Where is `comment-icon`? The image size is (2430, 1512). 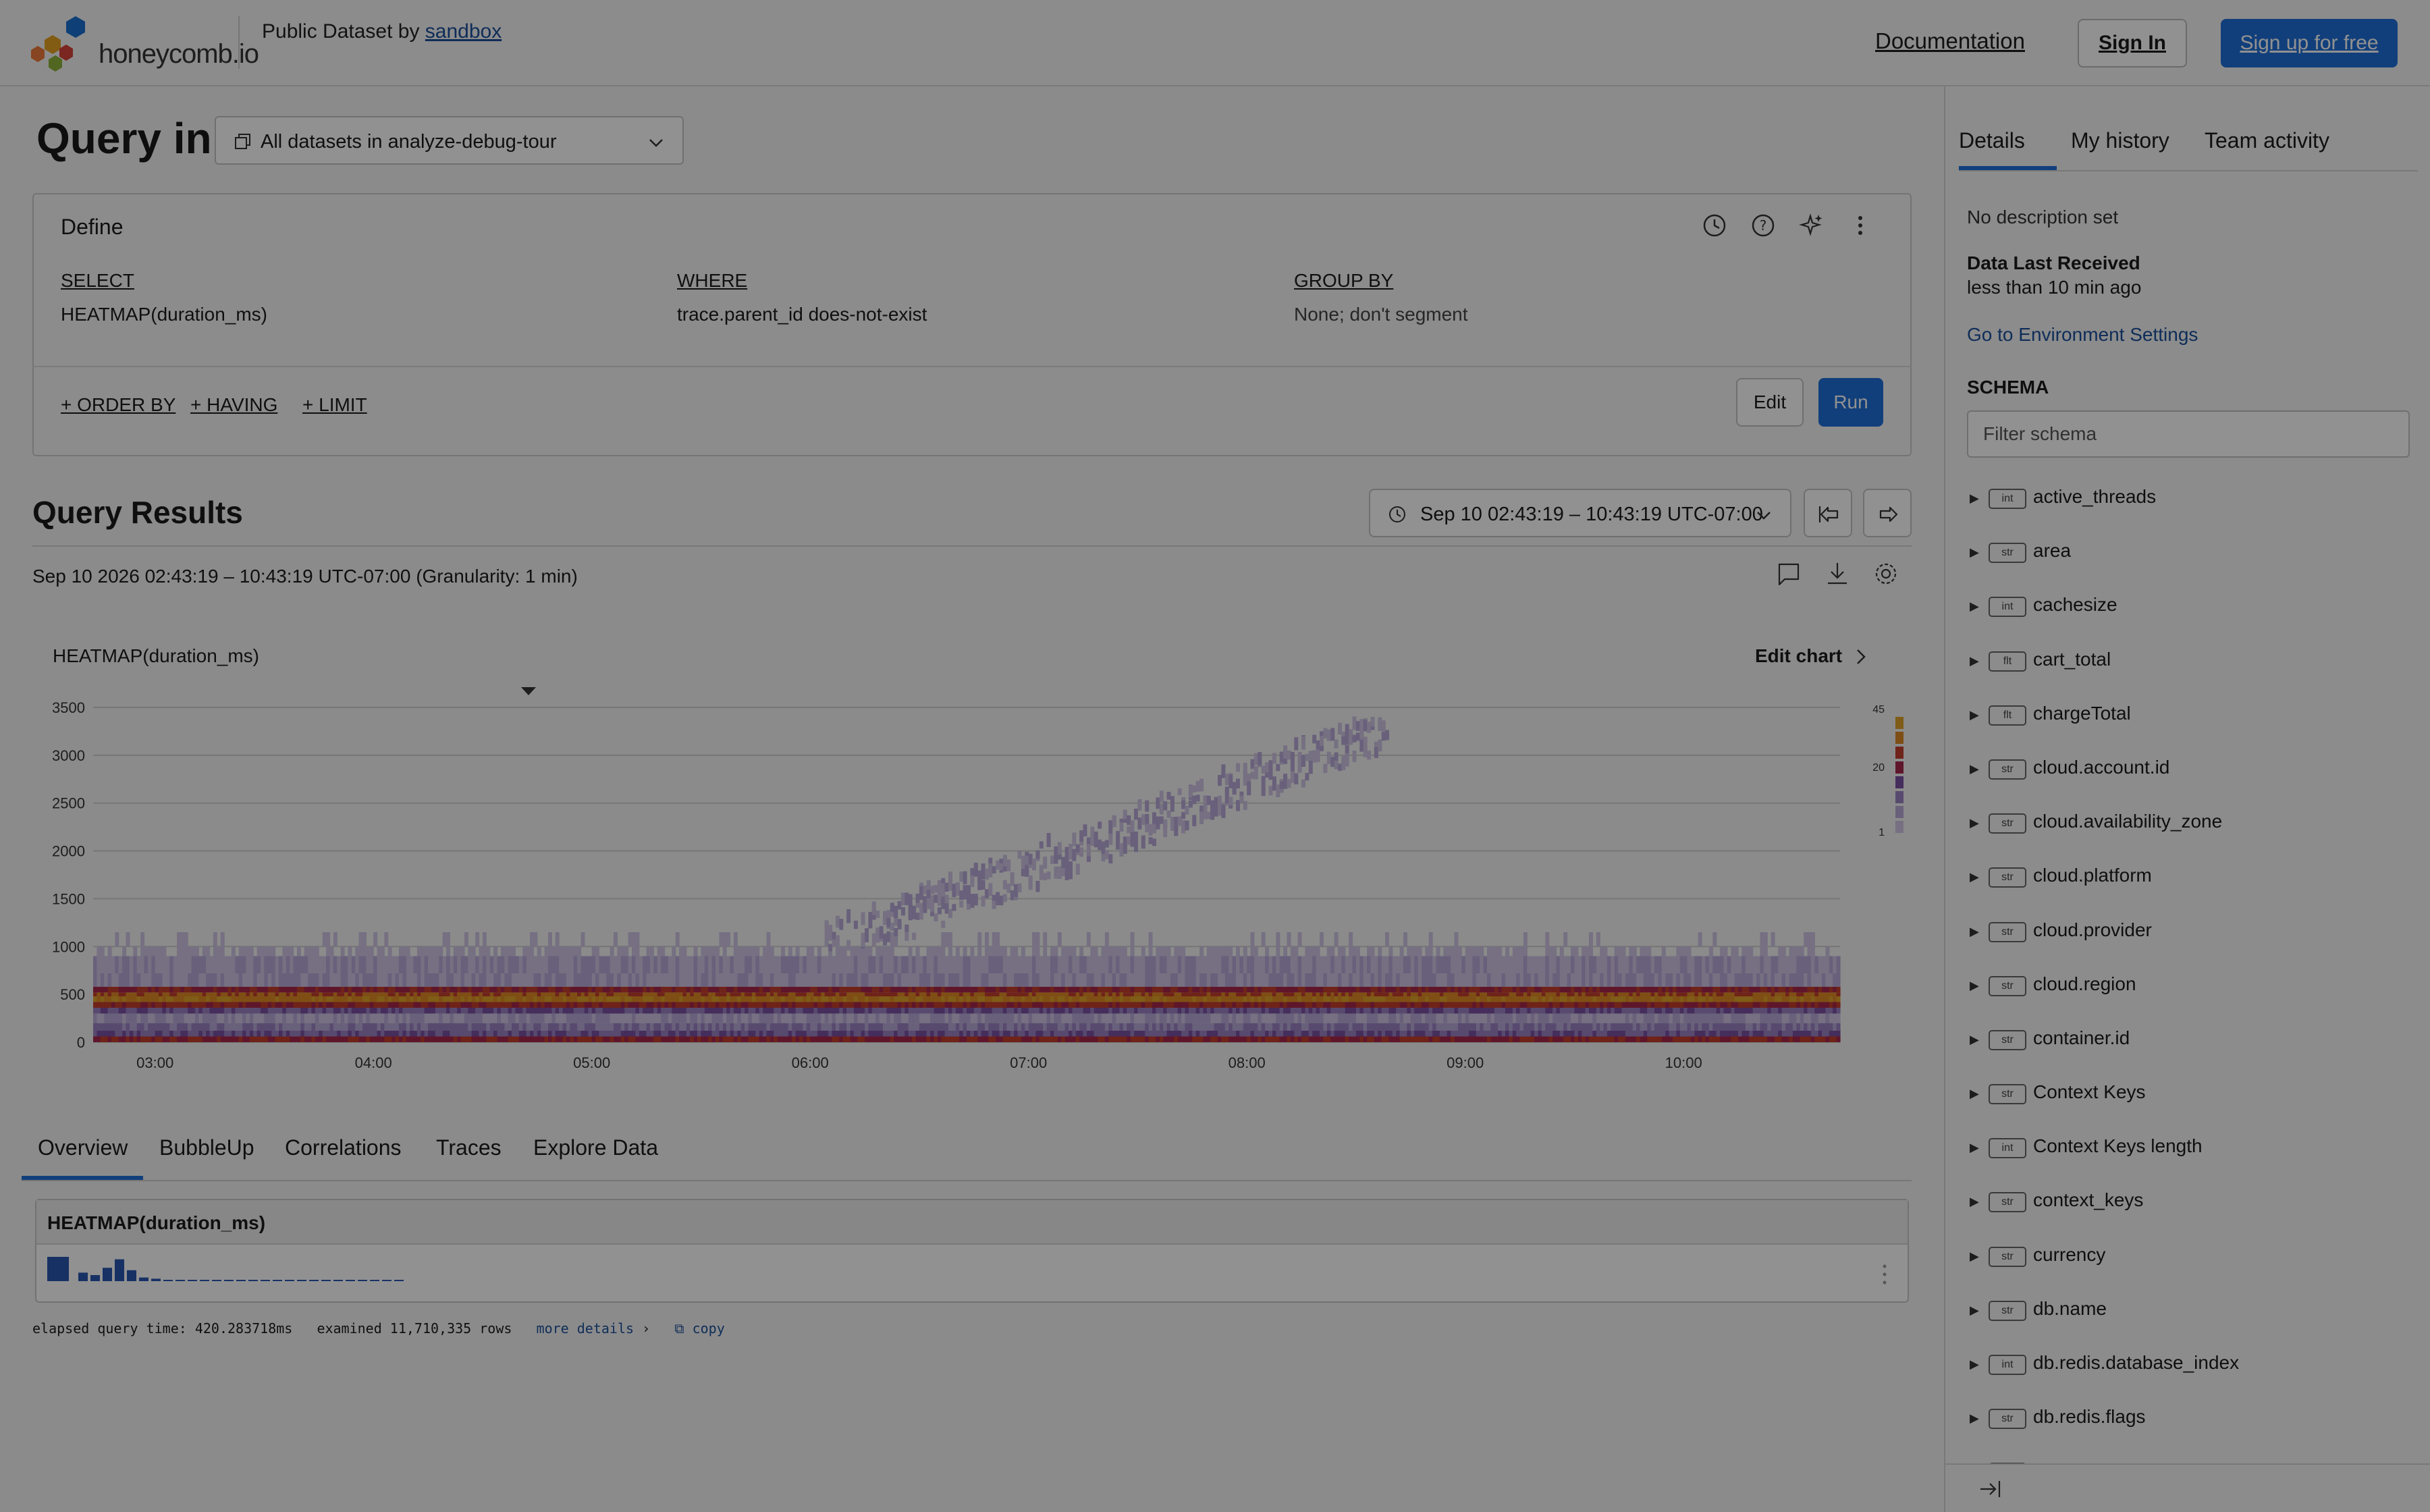
comment-icon is located at coordinates (1789, 574).